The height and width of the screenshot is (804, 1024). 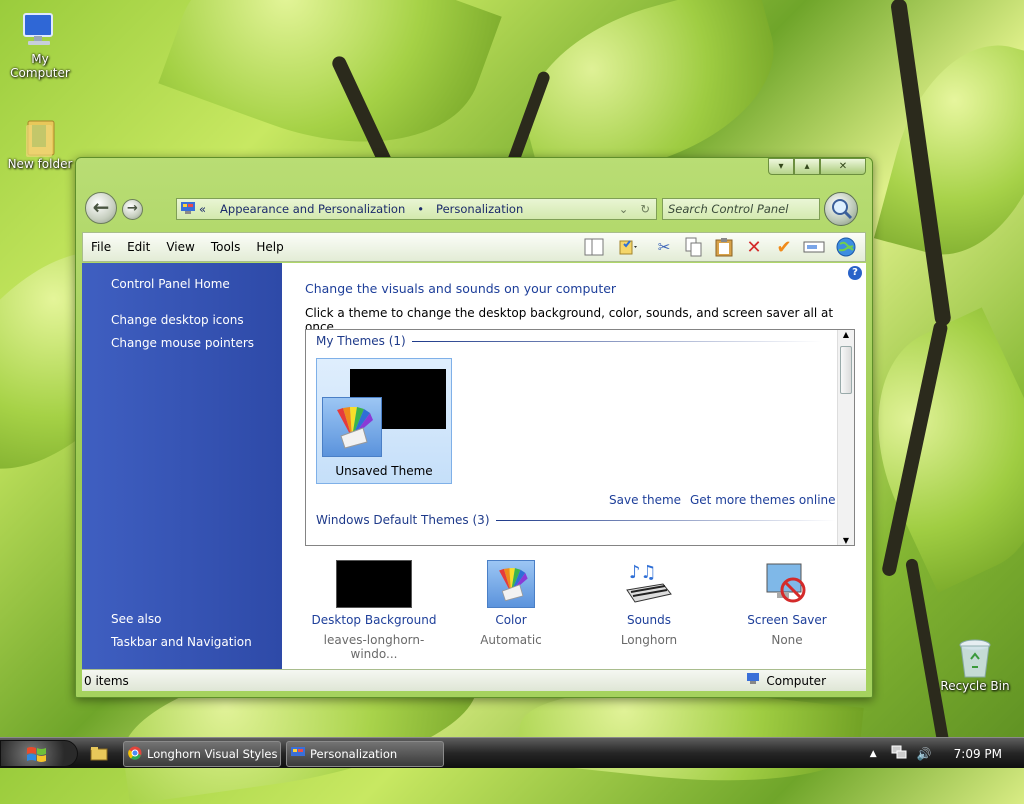 What do you see at coordinates (975, 657) in the screenshot?
I see `recycle-bin-icon` at bounding box center [975, 657].